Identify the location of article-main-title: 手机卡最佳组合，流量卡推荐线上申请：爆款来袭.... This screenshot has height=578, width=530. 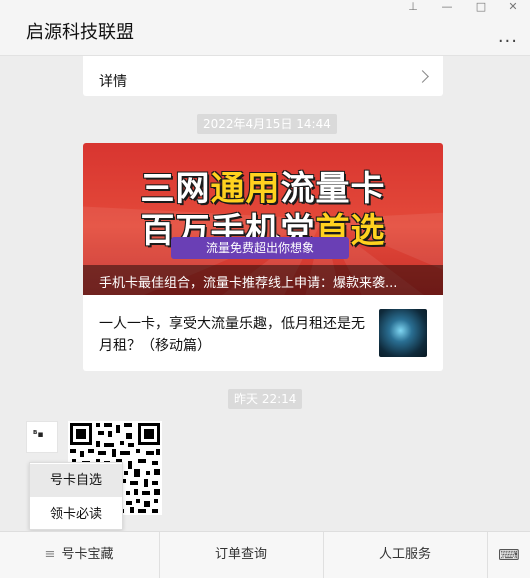
(264, 281).